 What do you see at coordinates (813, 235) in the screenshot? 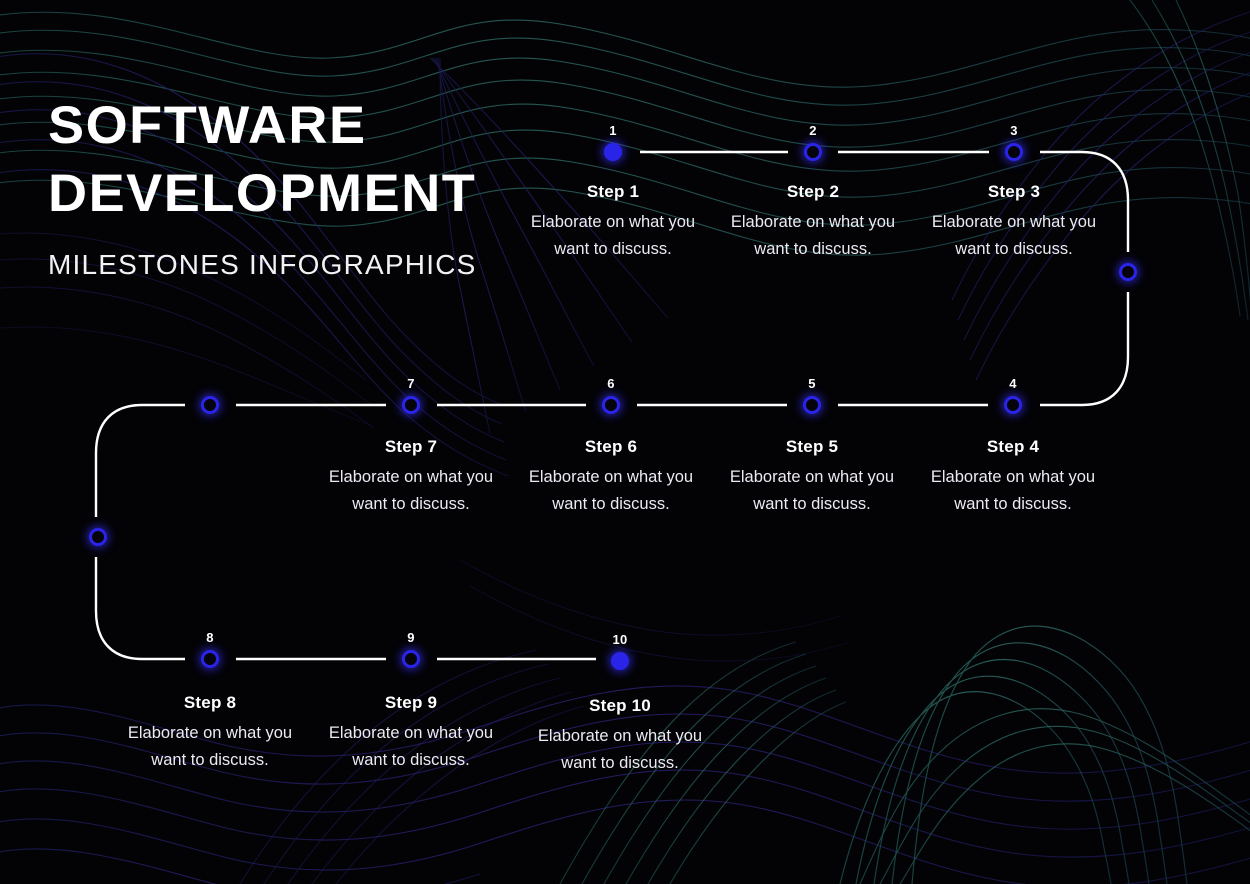
I see `step-description-2: Elaborate on what you want to discuss.` at bounding box center [813, 235].